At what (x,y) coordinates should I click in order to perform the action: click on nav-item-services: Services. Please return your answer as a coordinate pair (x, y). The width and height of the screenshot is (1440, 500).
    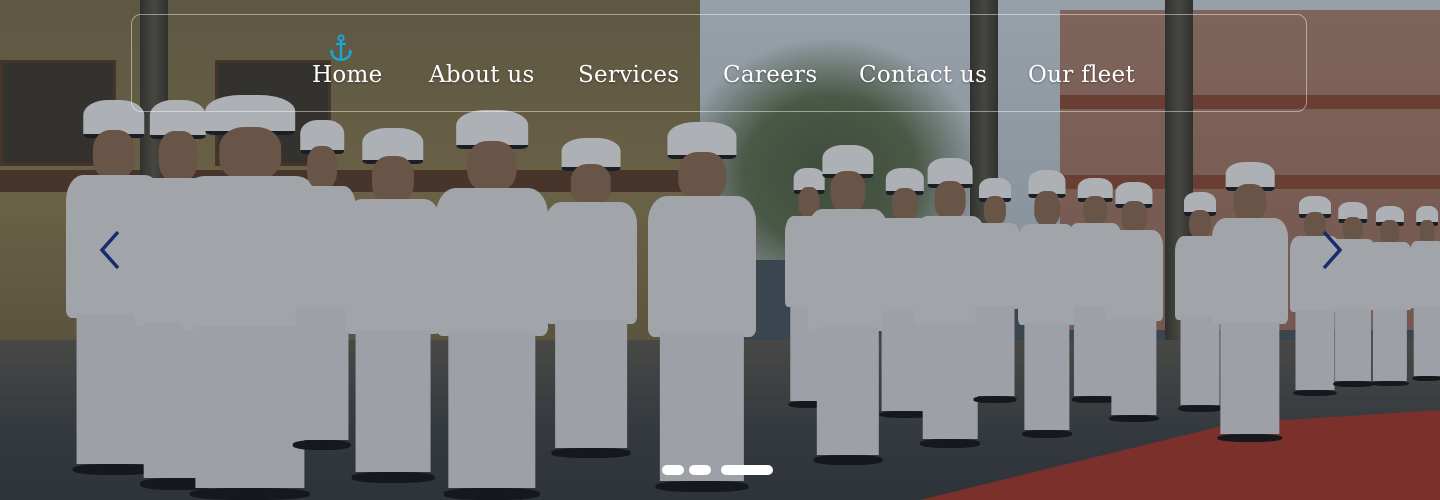
    Looking at the image, I should click on (628, 75).